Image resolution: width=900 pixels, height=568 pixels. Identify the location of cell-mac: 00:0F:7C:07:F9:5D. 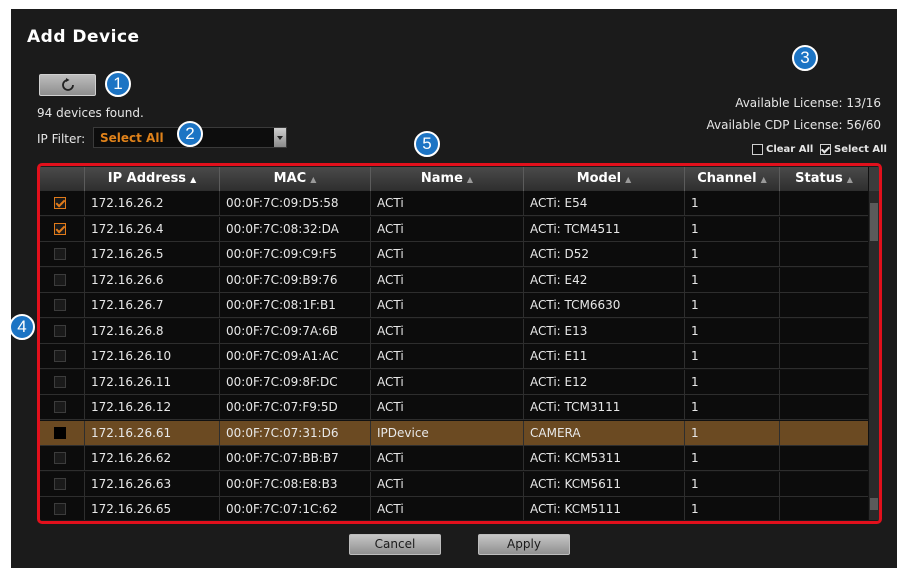
(295, 407).